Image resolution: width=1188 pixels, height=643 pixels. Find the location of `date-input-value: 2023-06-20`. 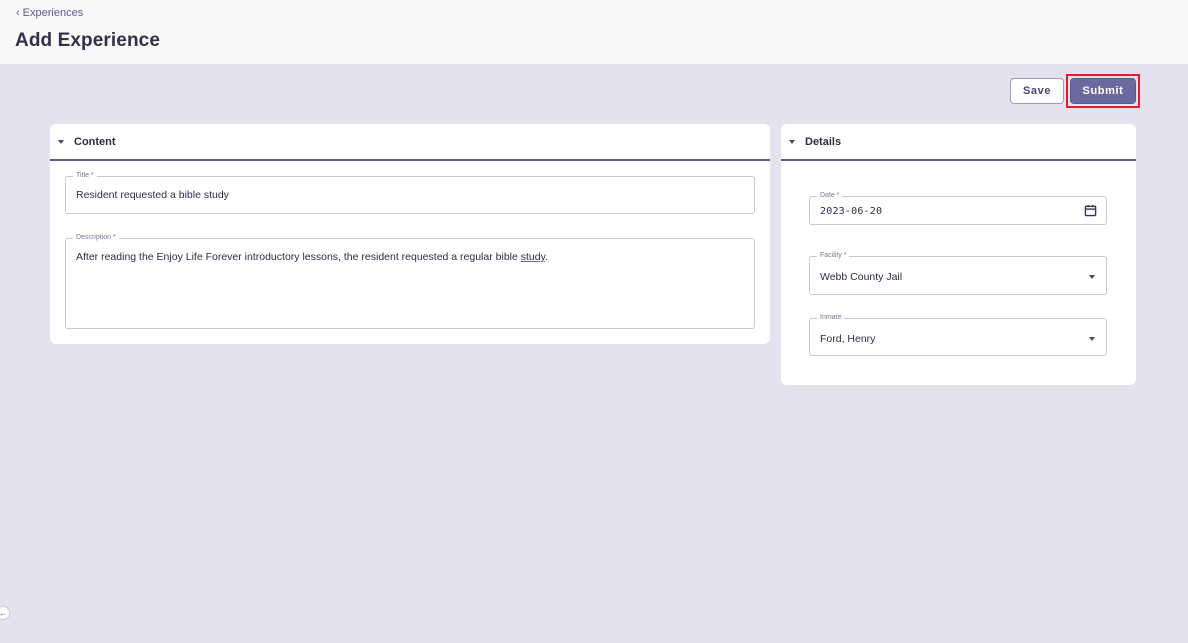

date-input-value: 2023-06-20 is located at coordinates (851, 211).